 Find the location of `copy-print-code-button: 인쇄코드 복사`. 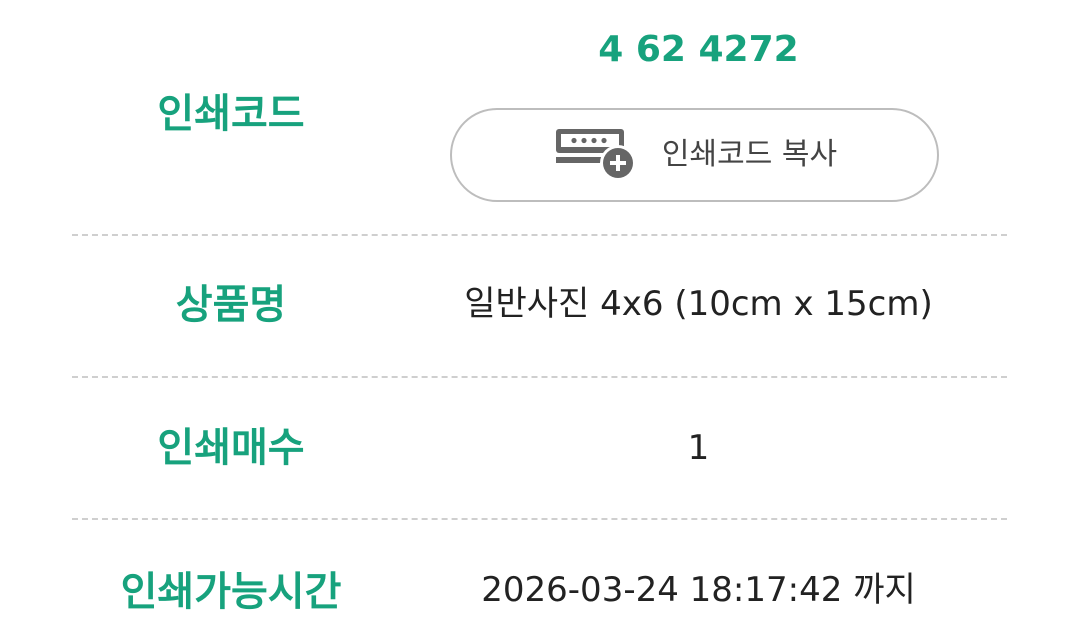

copy-print-code-button: 인쇄코드 복사 is located at coordinates (694, 155).